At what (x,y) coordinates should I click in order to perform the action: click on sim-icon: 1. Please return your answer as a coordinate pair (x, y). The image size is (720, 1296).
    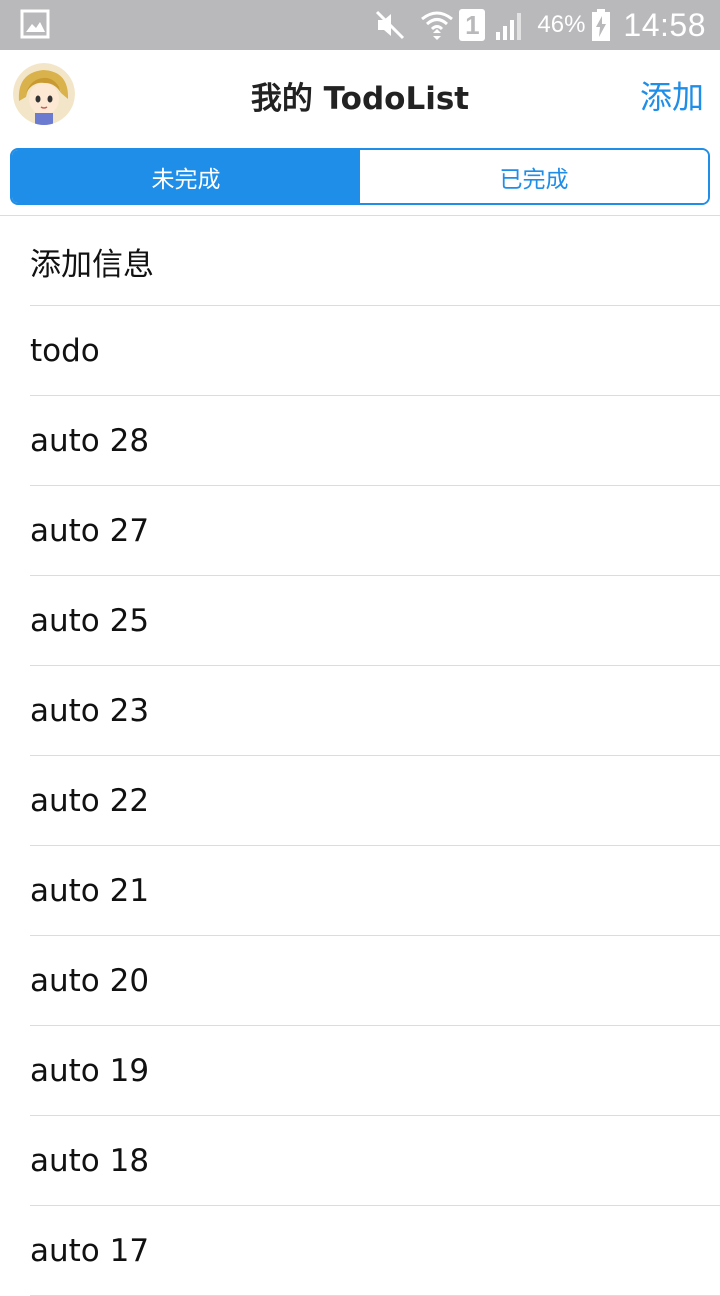
    Looking at the image, I should click on (472, 25).